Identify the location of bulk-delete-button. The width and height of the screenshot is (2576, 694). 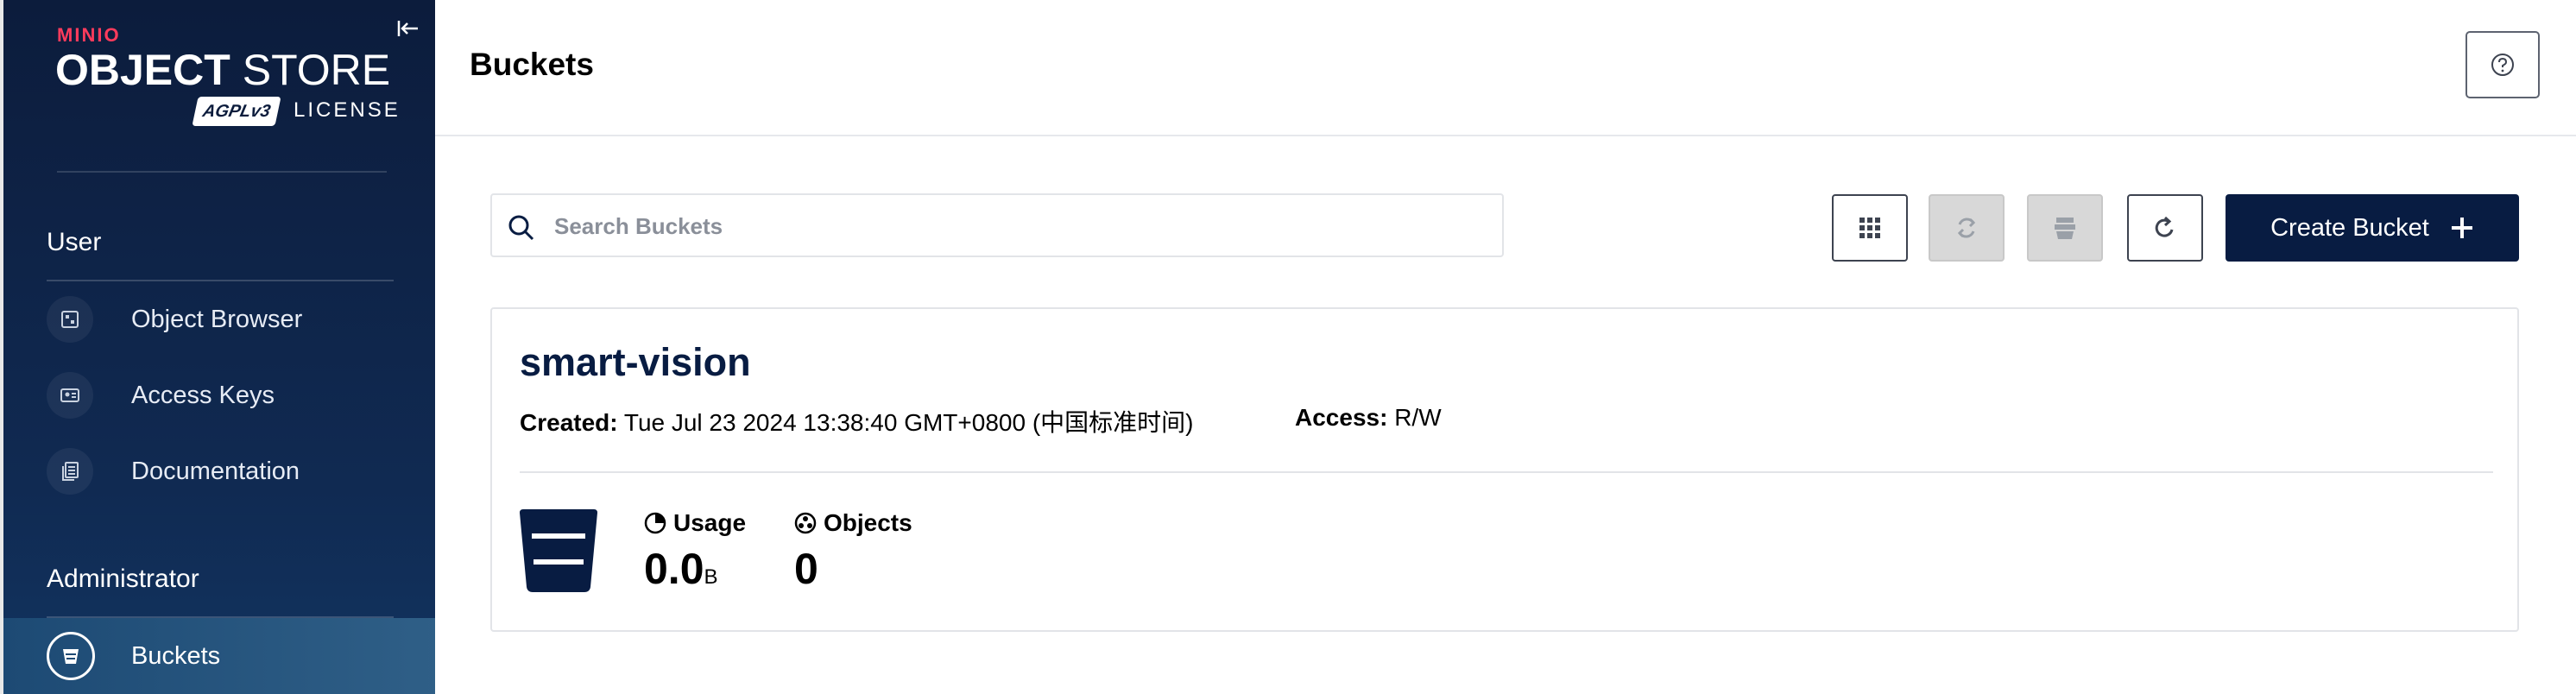
(2065, 228).